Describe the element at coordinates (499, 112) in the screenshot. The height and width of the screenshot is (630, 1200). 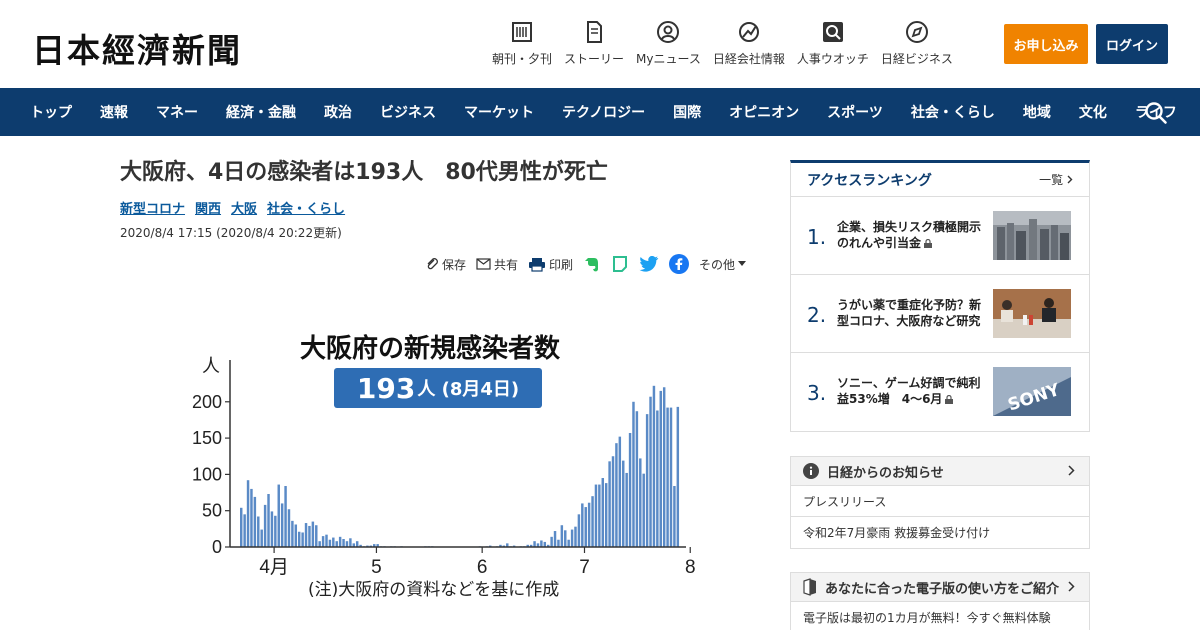
I see `nav-item-market: マーケット` at that location.